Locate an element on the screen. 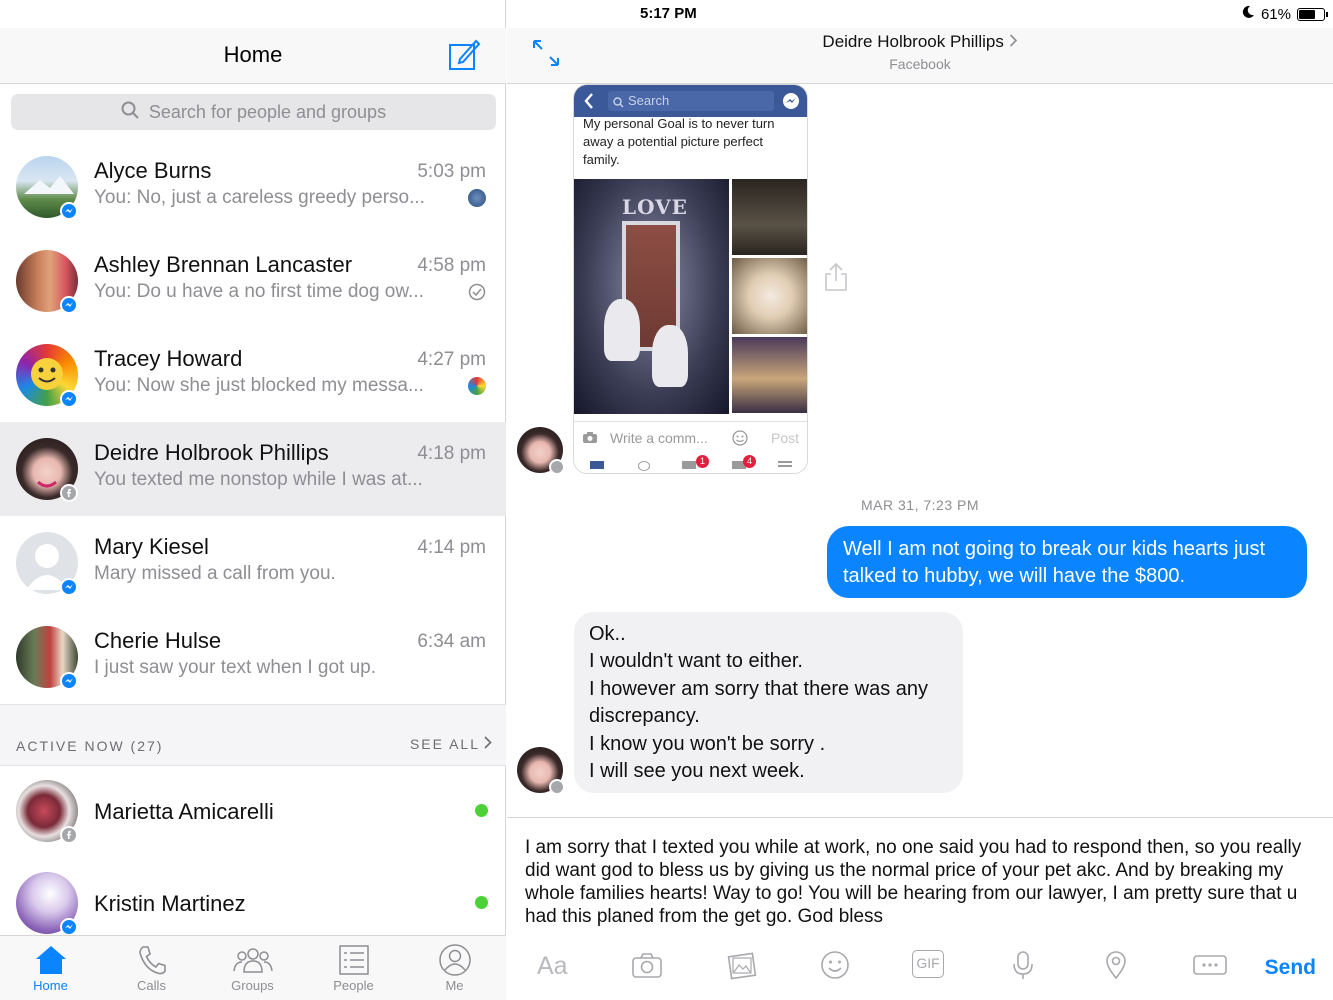 The height and width of the screenshot is (1000, 1333). see-all-button: SEE ALL is located at coordinates (451, 744).